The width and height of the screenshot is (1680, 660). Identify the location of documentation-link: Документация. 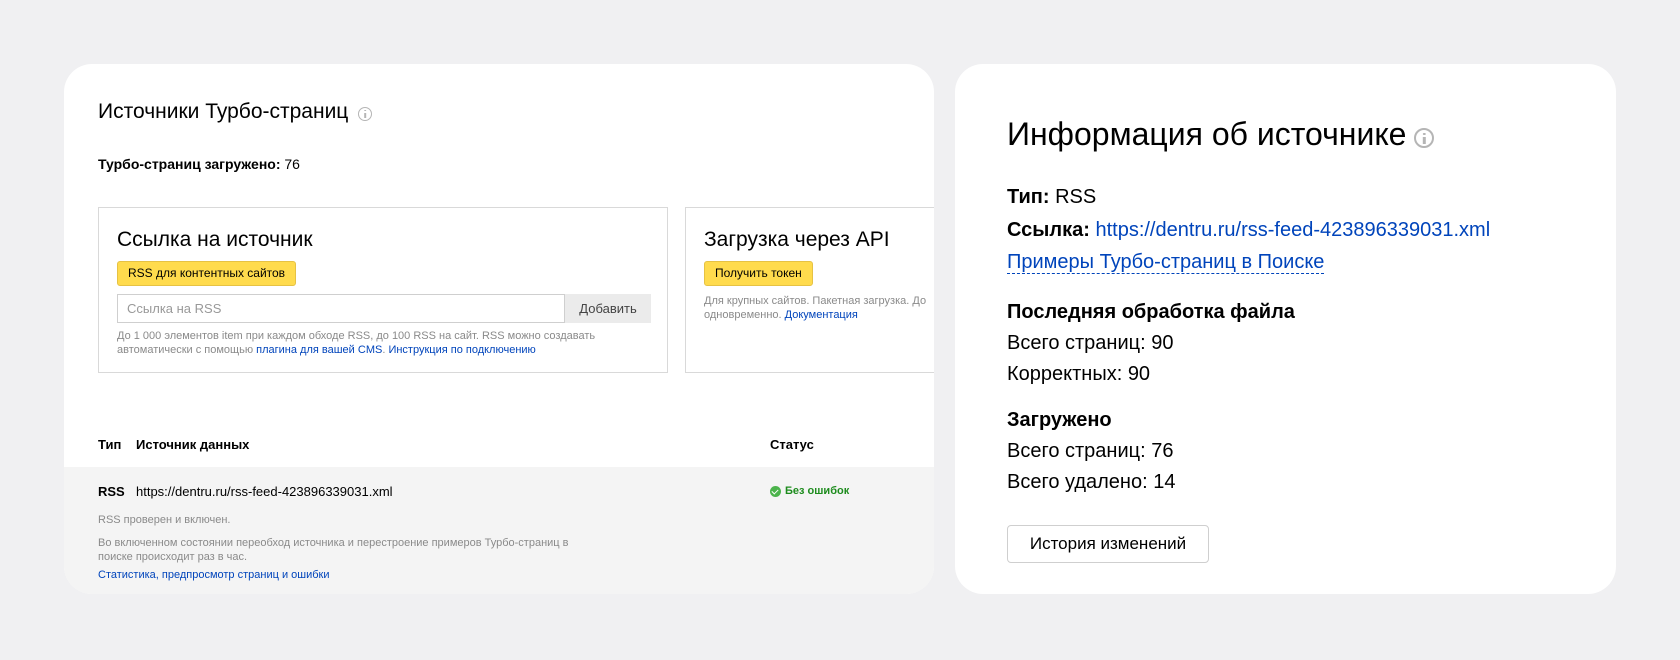
(821, 315).